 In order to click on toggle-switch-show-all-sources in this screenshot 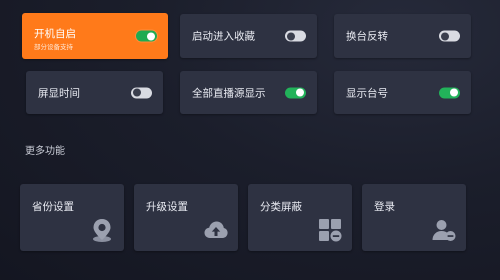, I will do `click(295, 92)`.